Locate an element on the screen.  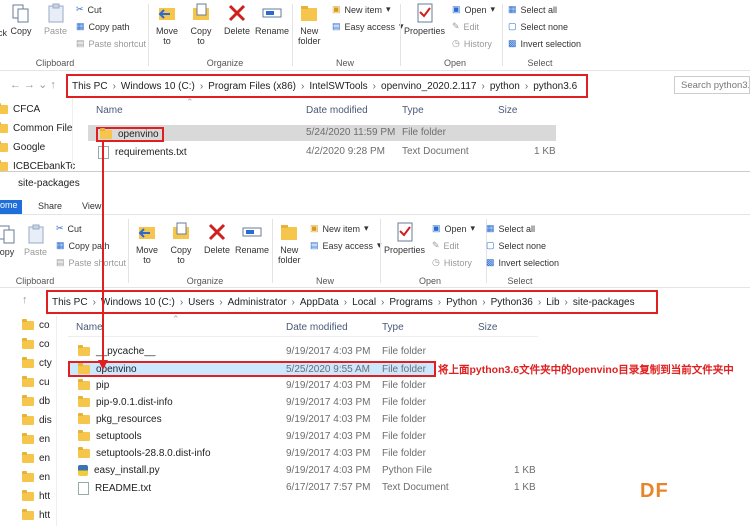
address-segment: IntelSWTools is located at coordinates (338, 86).